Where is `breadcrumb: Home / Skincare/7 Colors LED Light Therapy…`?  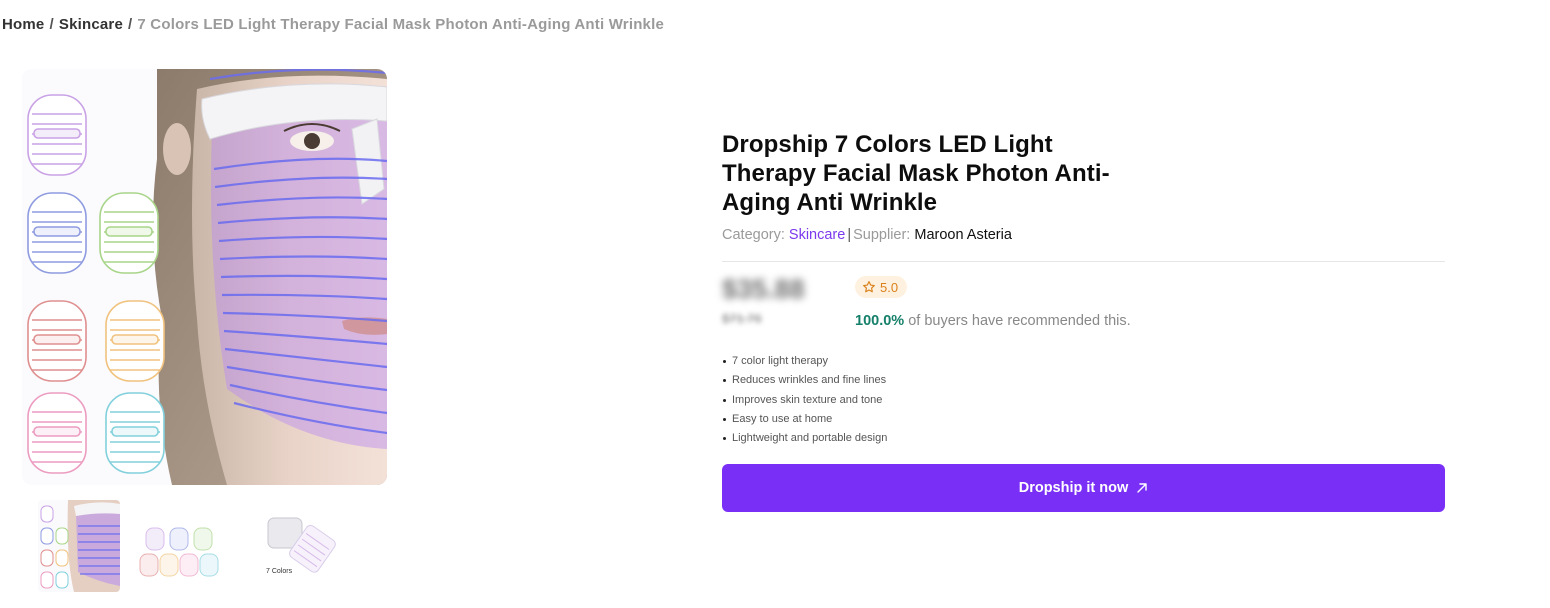
breadcrumb: Home / Skincare/7 Colors LED Light Therapy… is located at coordinates (333, 24).